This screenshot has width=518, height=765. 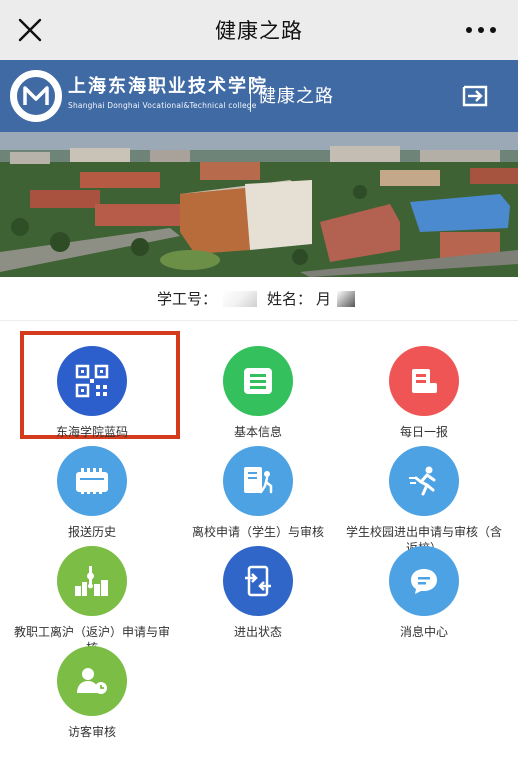 What do you see at coordinates (257, 632) in the screenshot?
I see `menu-item-label: 进出状态` at bounding box center [257, 632].